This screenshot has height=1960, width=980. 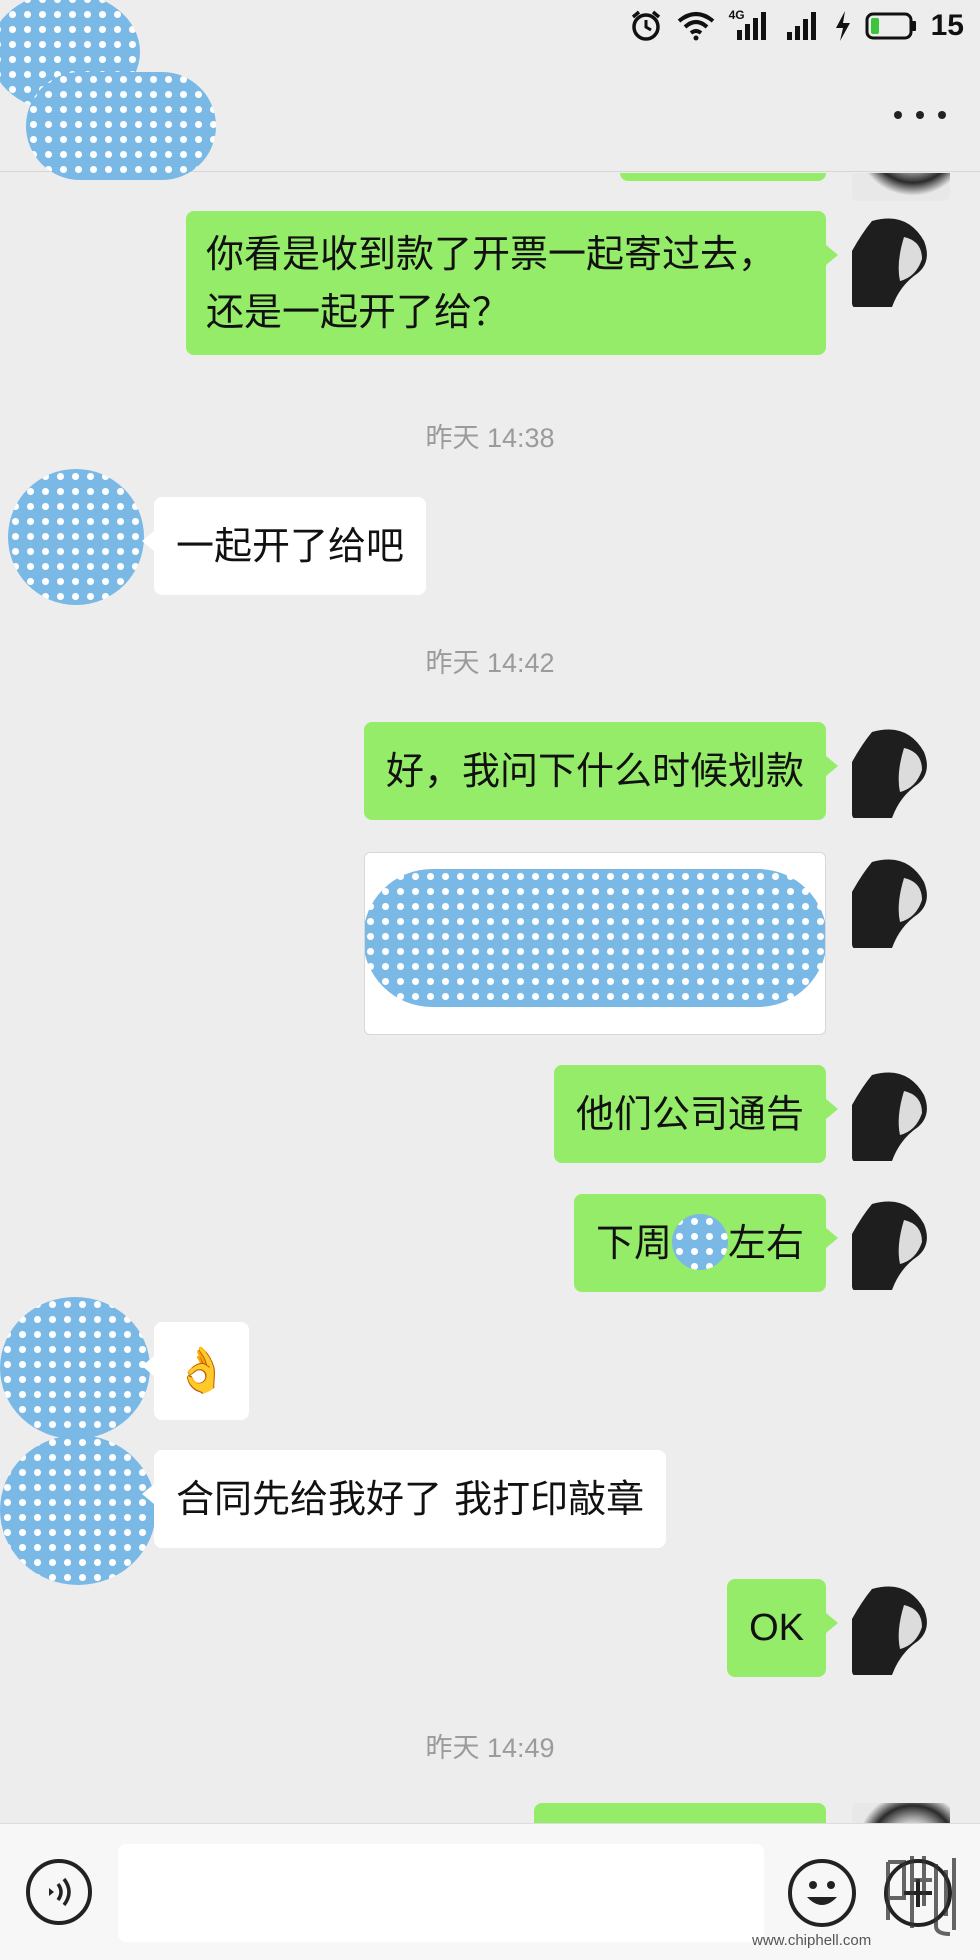 What do you see at coordinates (699, 1241) in the screenshot?
I see `redacted-text` at bounding box center [699, 1241].